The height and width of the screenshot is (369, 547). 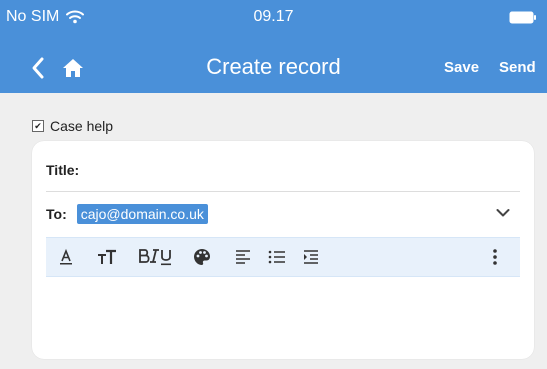 What do you see at coordinates (243, 257) in the screenshot?
I see `align-left-icon` at bounding box center [243, 257].